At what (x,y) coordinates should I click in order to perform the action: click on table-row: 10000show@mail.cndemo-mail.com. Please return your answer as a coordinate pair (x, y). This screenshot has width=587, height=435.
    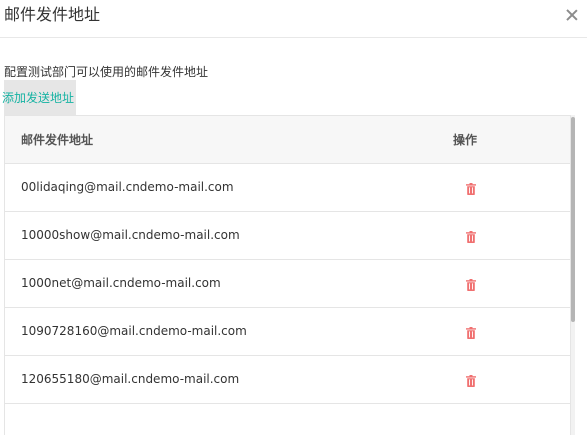
    Looking at the image, I should click on (287, 236).